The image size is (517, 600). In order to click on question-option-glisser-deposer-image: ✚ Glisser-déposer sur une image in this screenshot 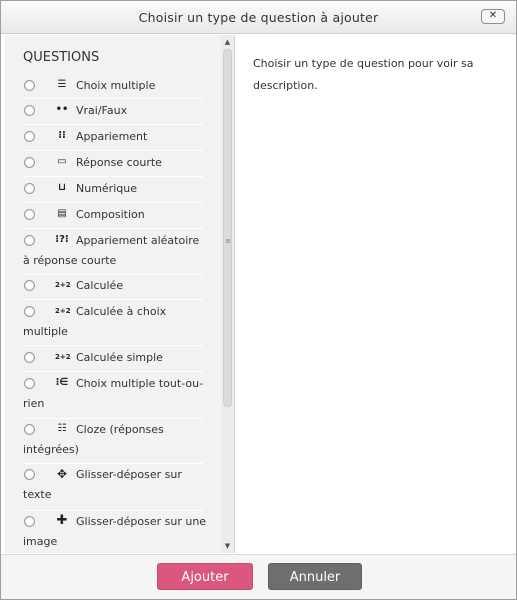, I will do `click(115, 532)`.